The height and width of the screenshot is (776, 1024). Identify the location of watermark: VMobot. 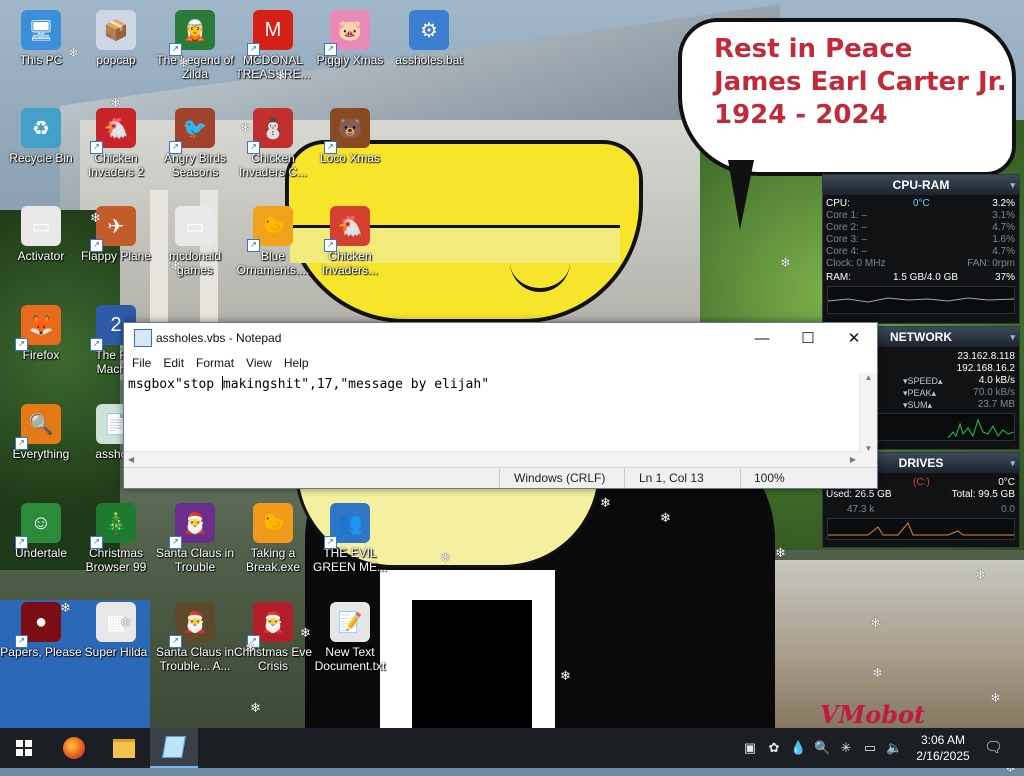
(873, 714).